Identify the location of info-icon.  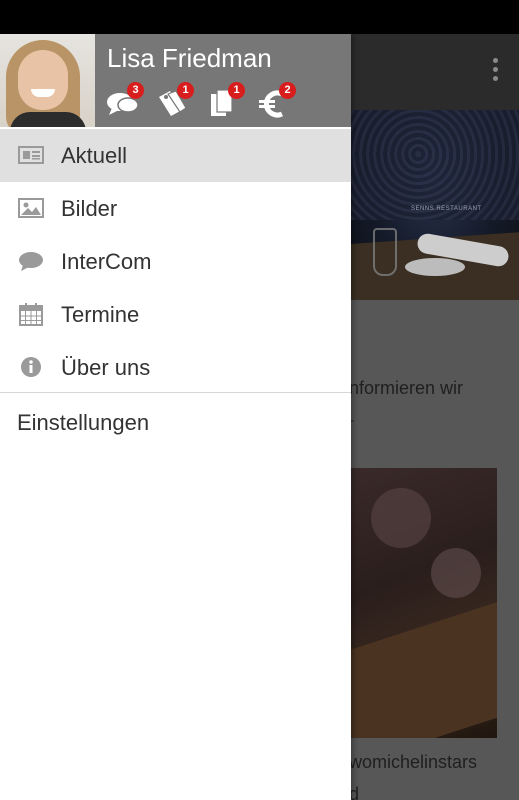
(31, 367).